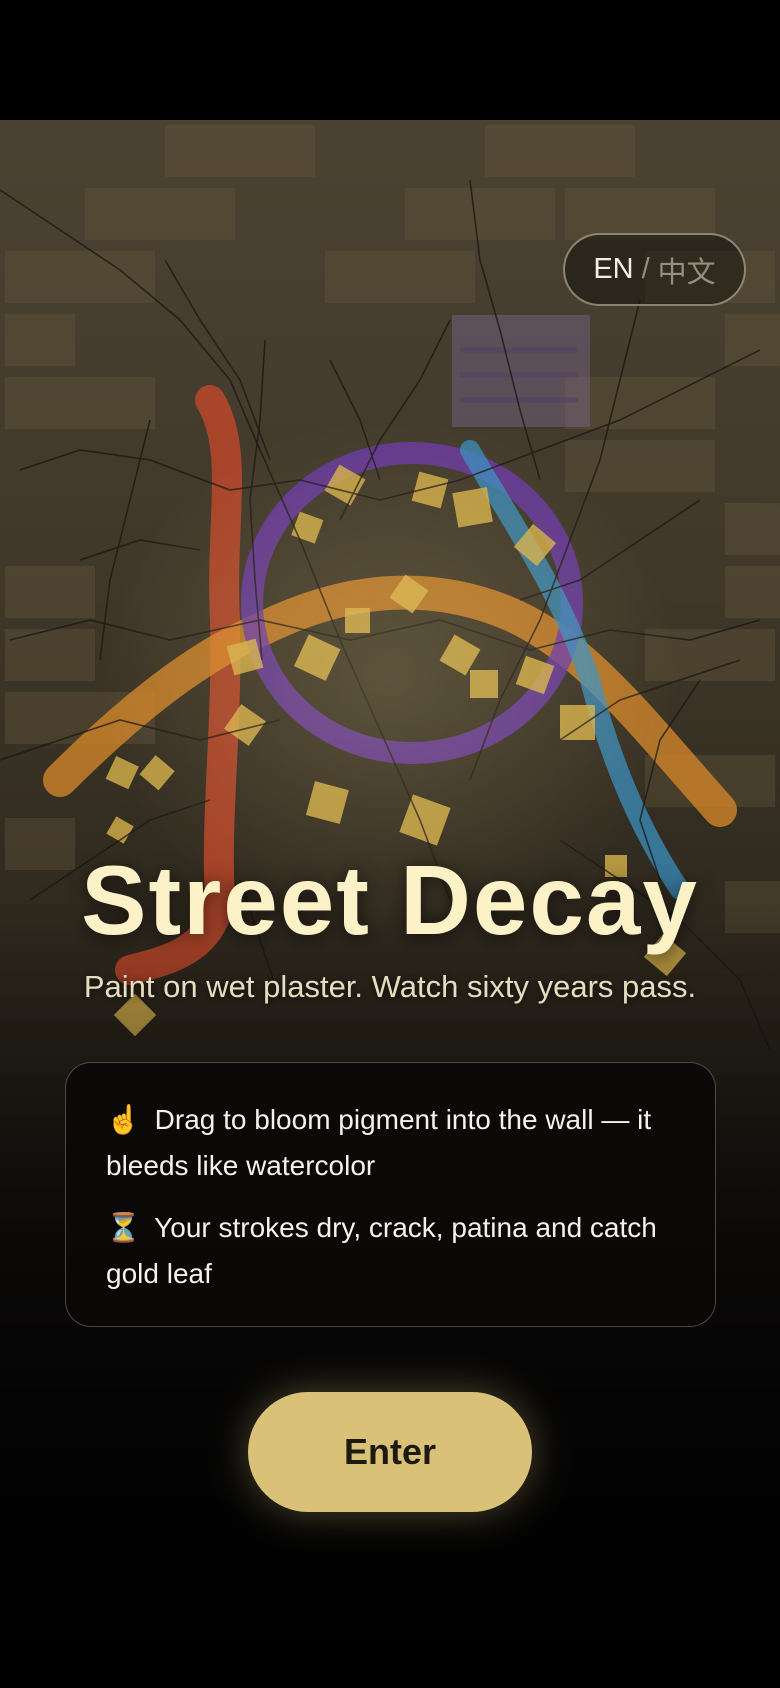  What do you see at coordinates (123, 1119) in the screenshot?
I see `pointing-finger-icon: ☝` at bounding box center [123, 1119].